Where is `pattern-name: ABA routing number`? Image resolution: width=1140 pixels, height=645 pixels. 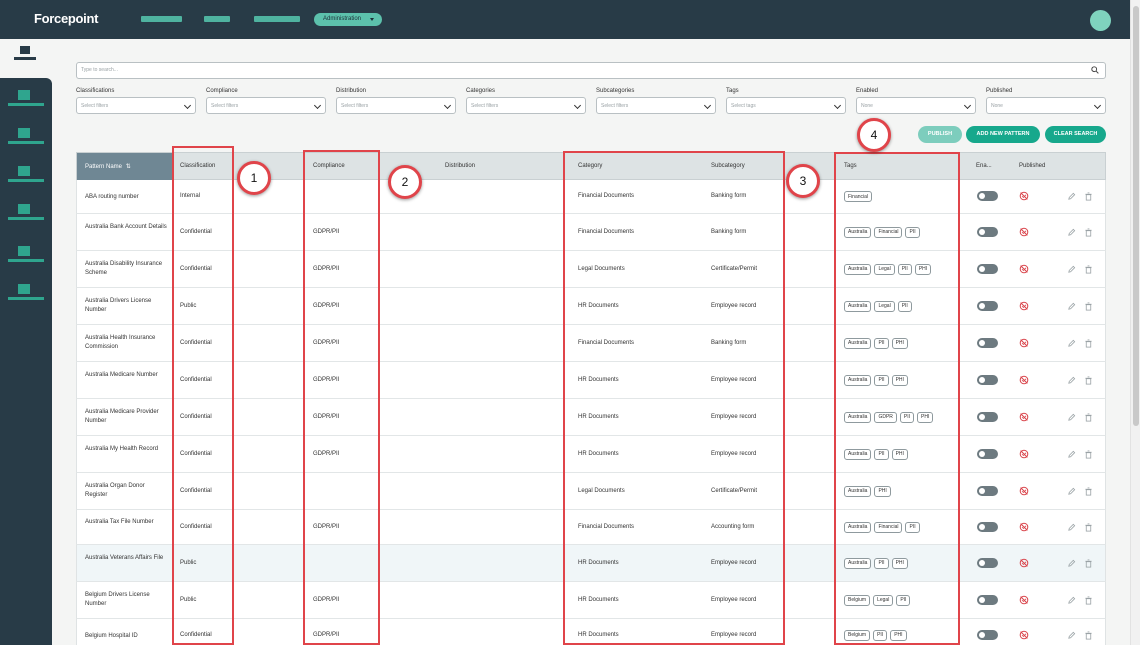 pattern-name: ABA routing number is located at coordinates (126, 198).